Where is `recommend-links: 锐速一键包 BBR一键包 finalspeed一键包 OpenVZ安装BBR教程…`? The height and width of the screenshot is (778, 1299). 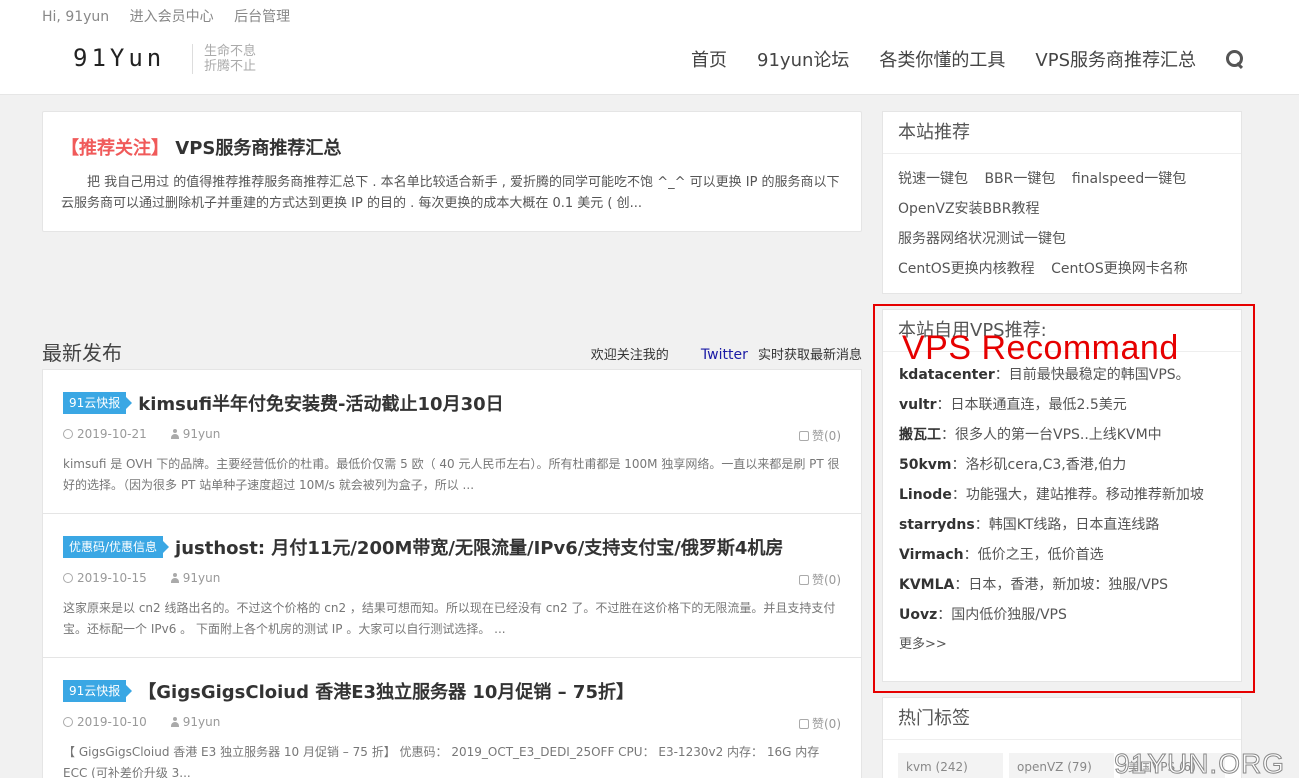
recommend-links: 锐速一键包 BBR一键包 finalspeed一键包 OpenVZ安装BBR教程… is located at coordinates (1062, 224).